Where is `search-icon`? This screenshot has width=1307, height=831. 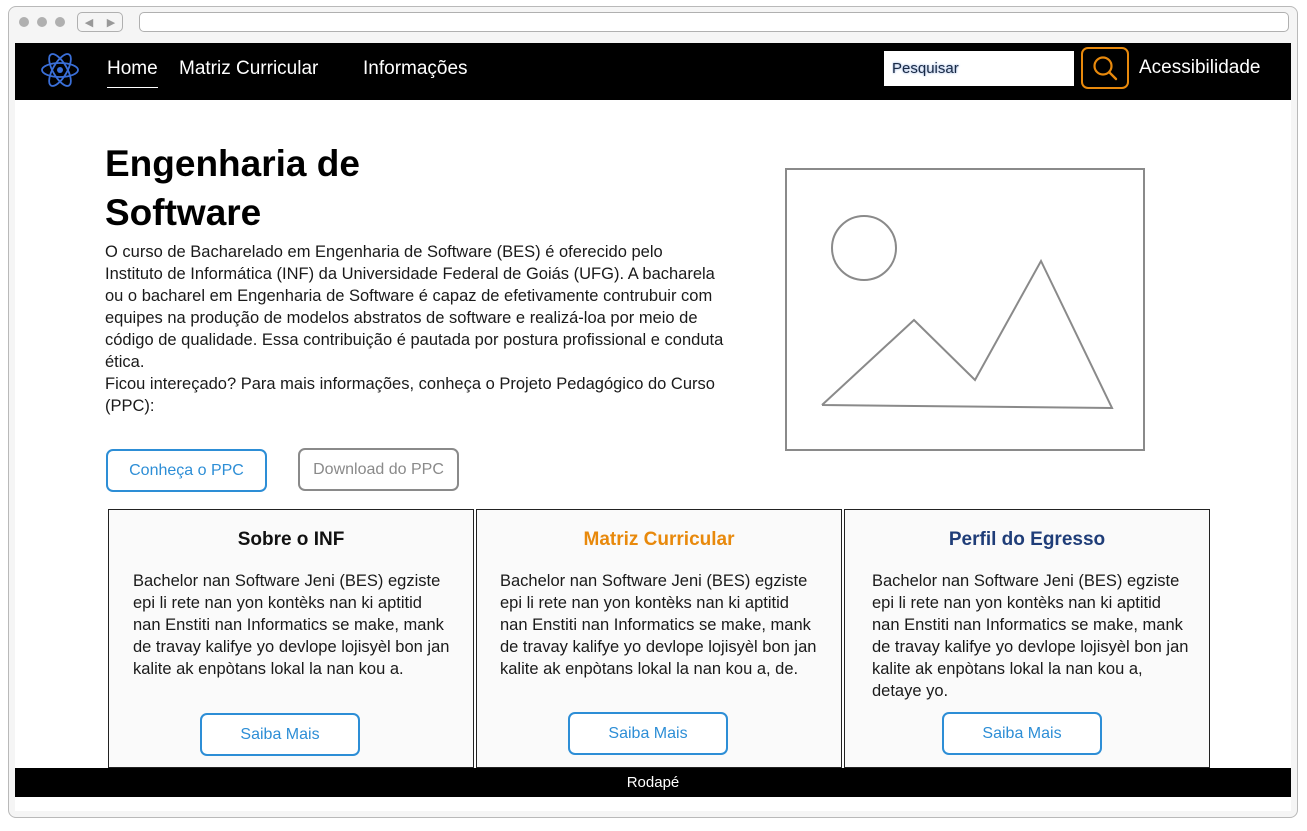
search-icon is located at coordinates (1105, 68).